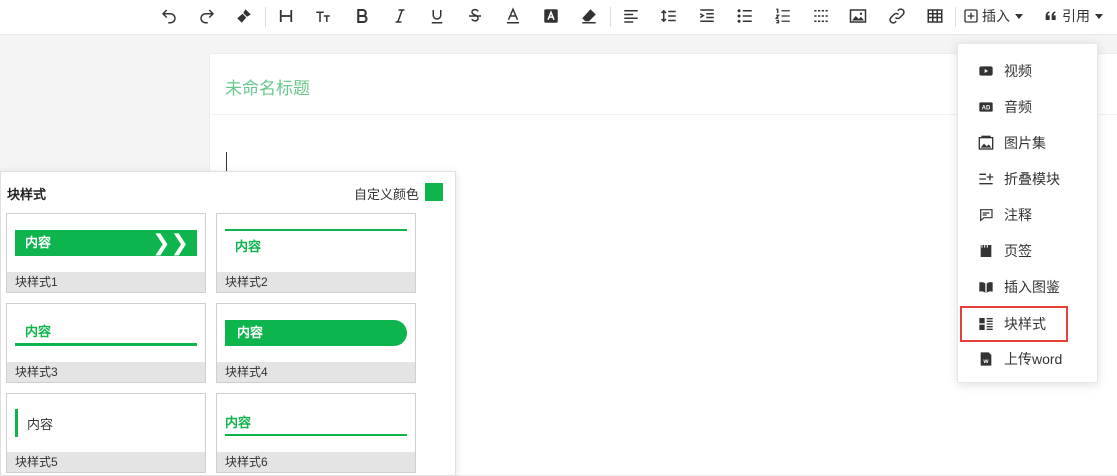 The width and height of the screenshot is (1117, 476). Describe the element at coordinates (207, 16) in the screenshot. I see `redo-icon` at that location.